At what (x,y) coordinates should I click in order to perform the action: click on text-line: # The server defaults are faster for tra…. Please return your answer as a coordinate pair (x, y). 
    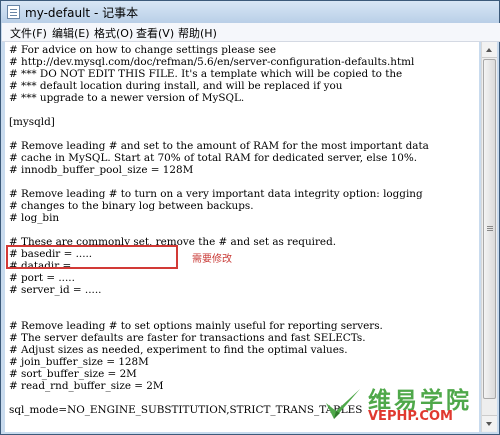
    Looking at the image, I should click on (187, 338).